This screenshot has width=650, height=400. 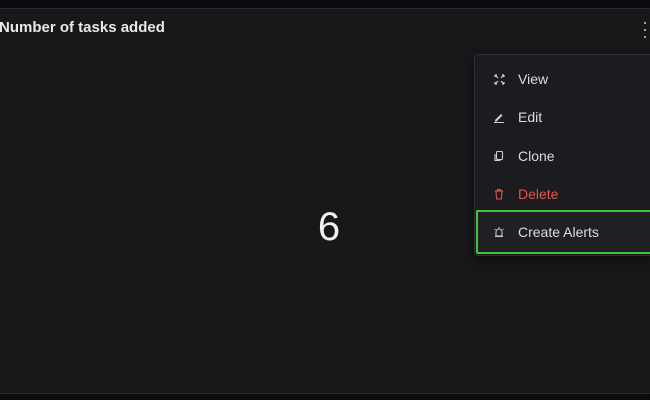 What do you see at coordinates (562, 117) in the screenshot?
I see `menu-item-edit: Edit` at bounding box center [562, 117].